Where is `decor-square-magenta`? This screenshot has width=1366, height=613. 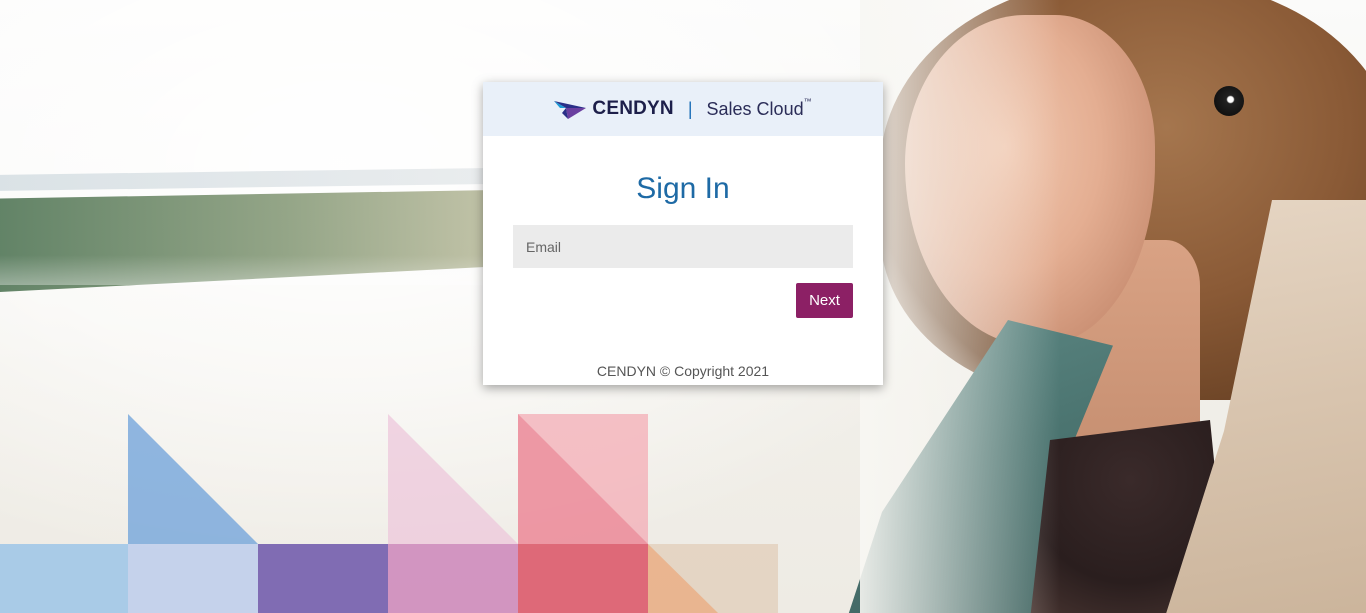 decor-square-magenta is located at coordinates (453, 578).